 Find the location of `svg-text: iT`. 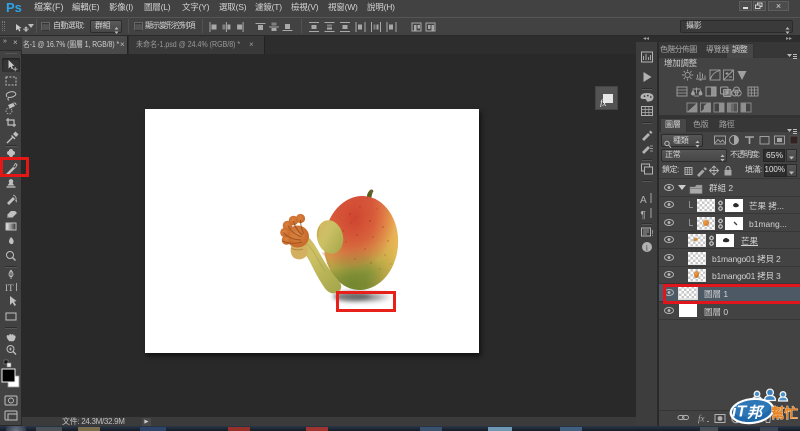

svg-text: iT is located at coordinates (739, 412).